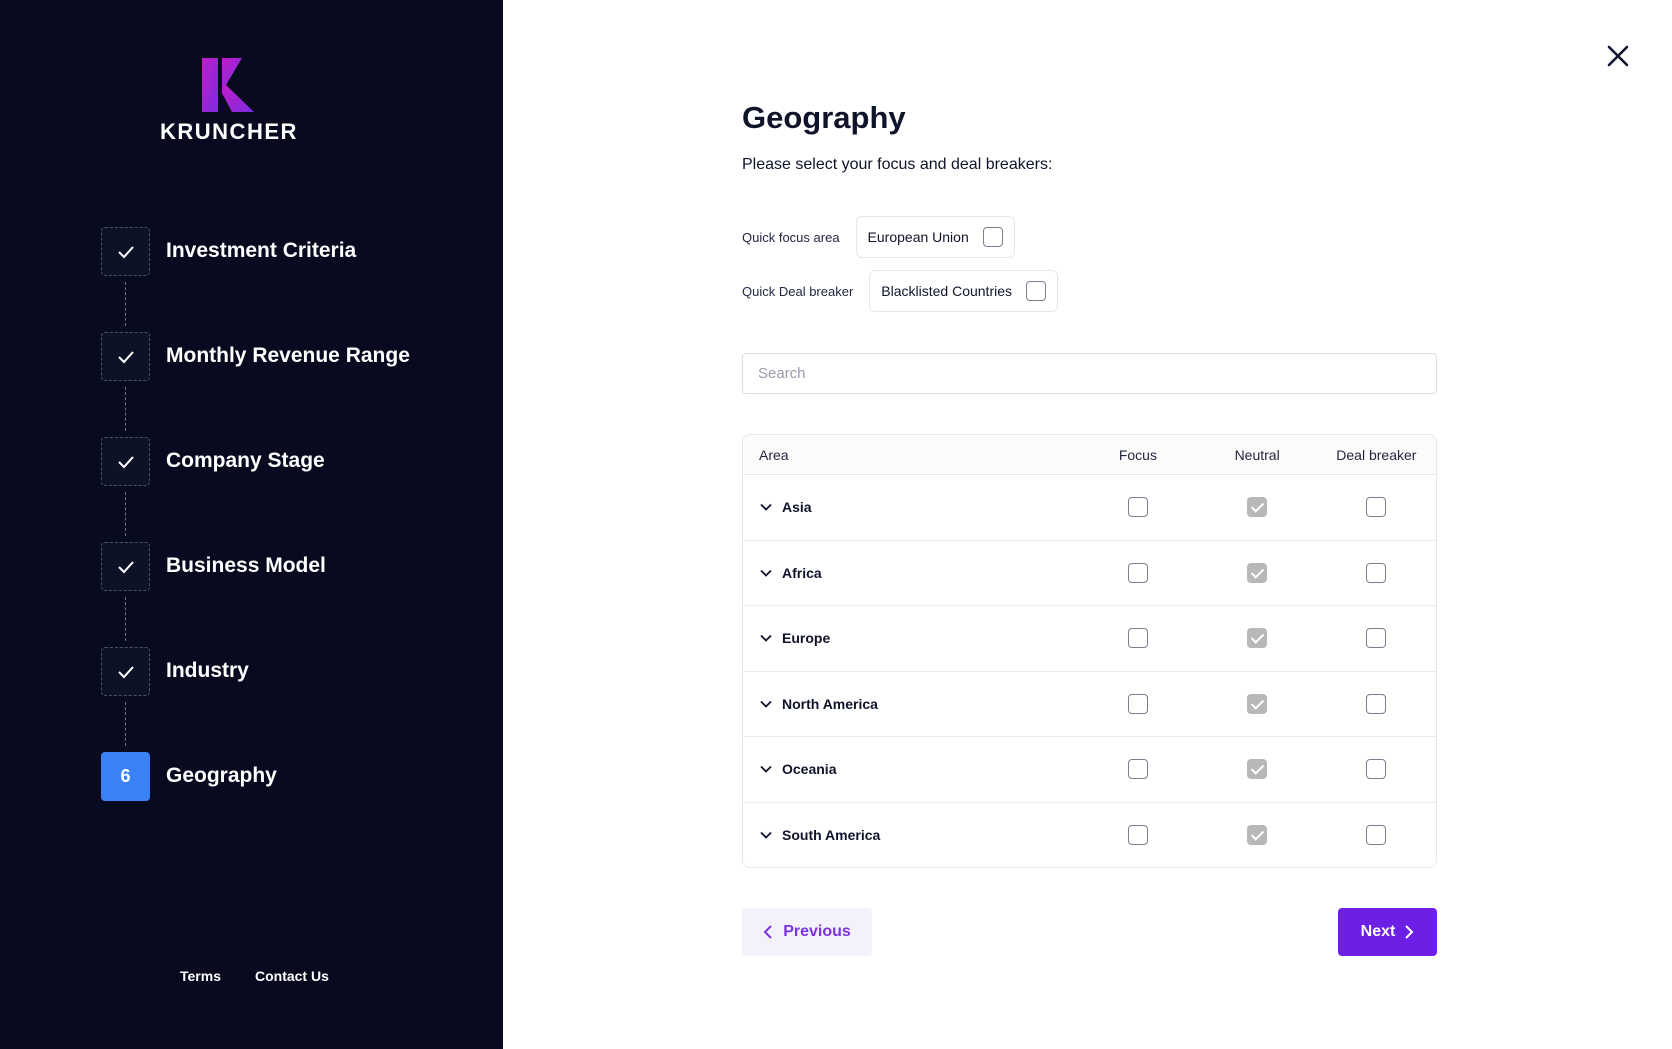  Describe the element at coordinates (1089, 704) in the screenshot. I see `table-row: North America` at that location.